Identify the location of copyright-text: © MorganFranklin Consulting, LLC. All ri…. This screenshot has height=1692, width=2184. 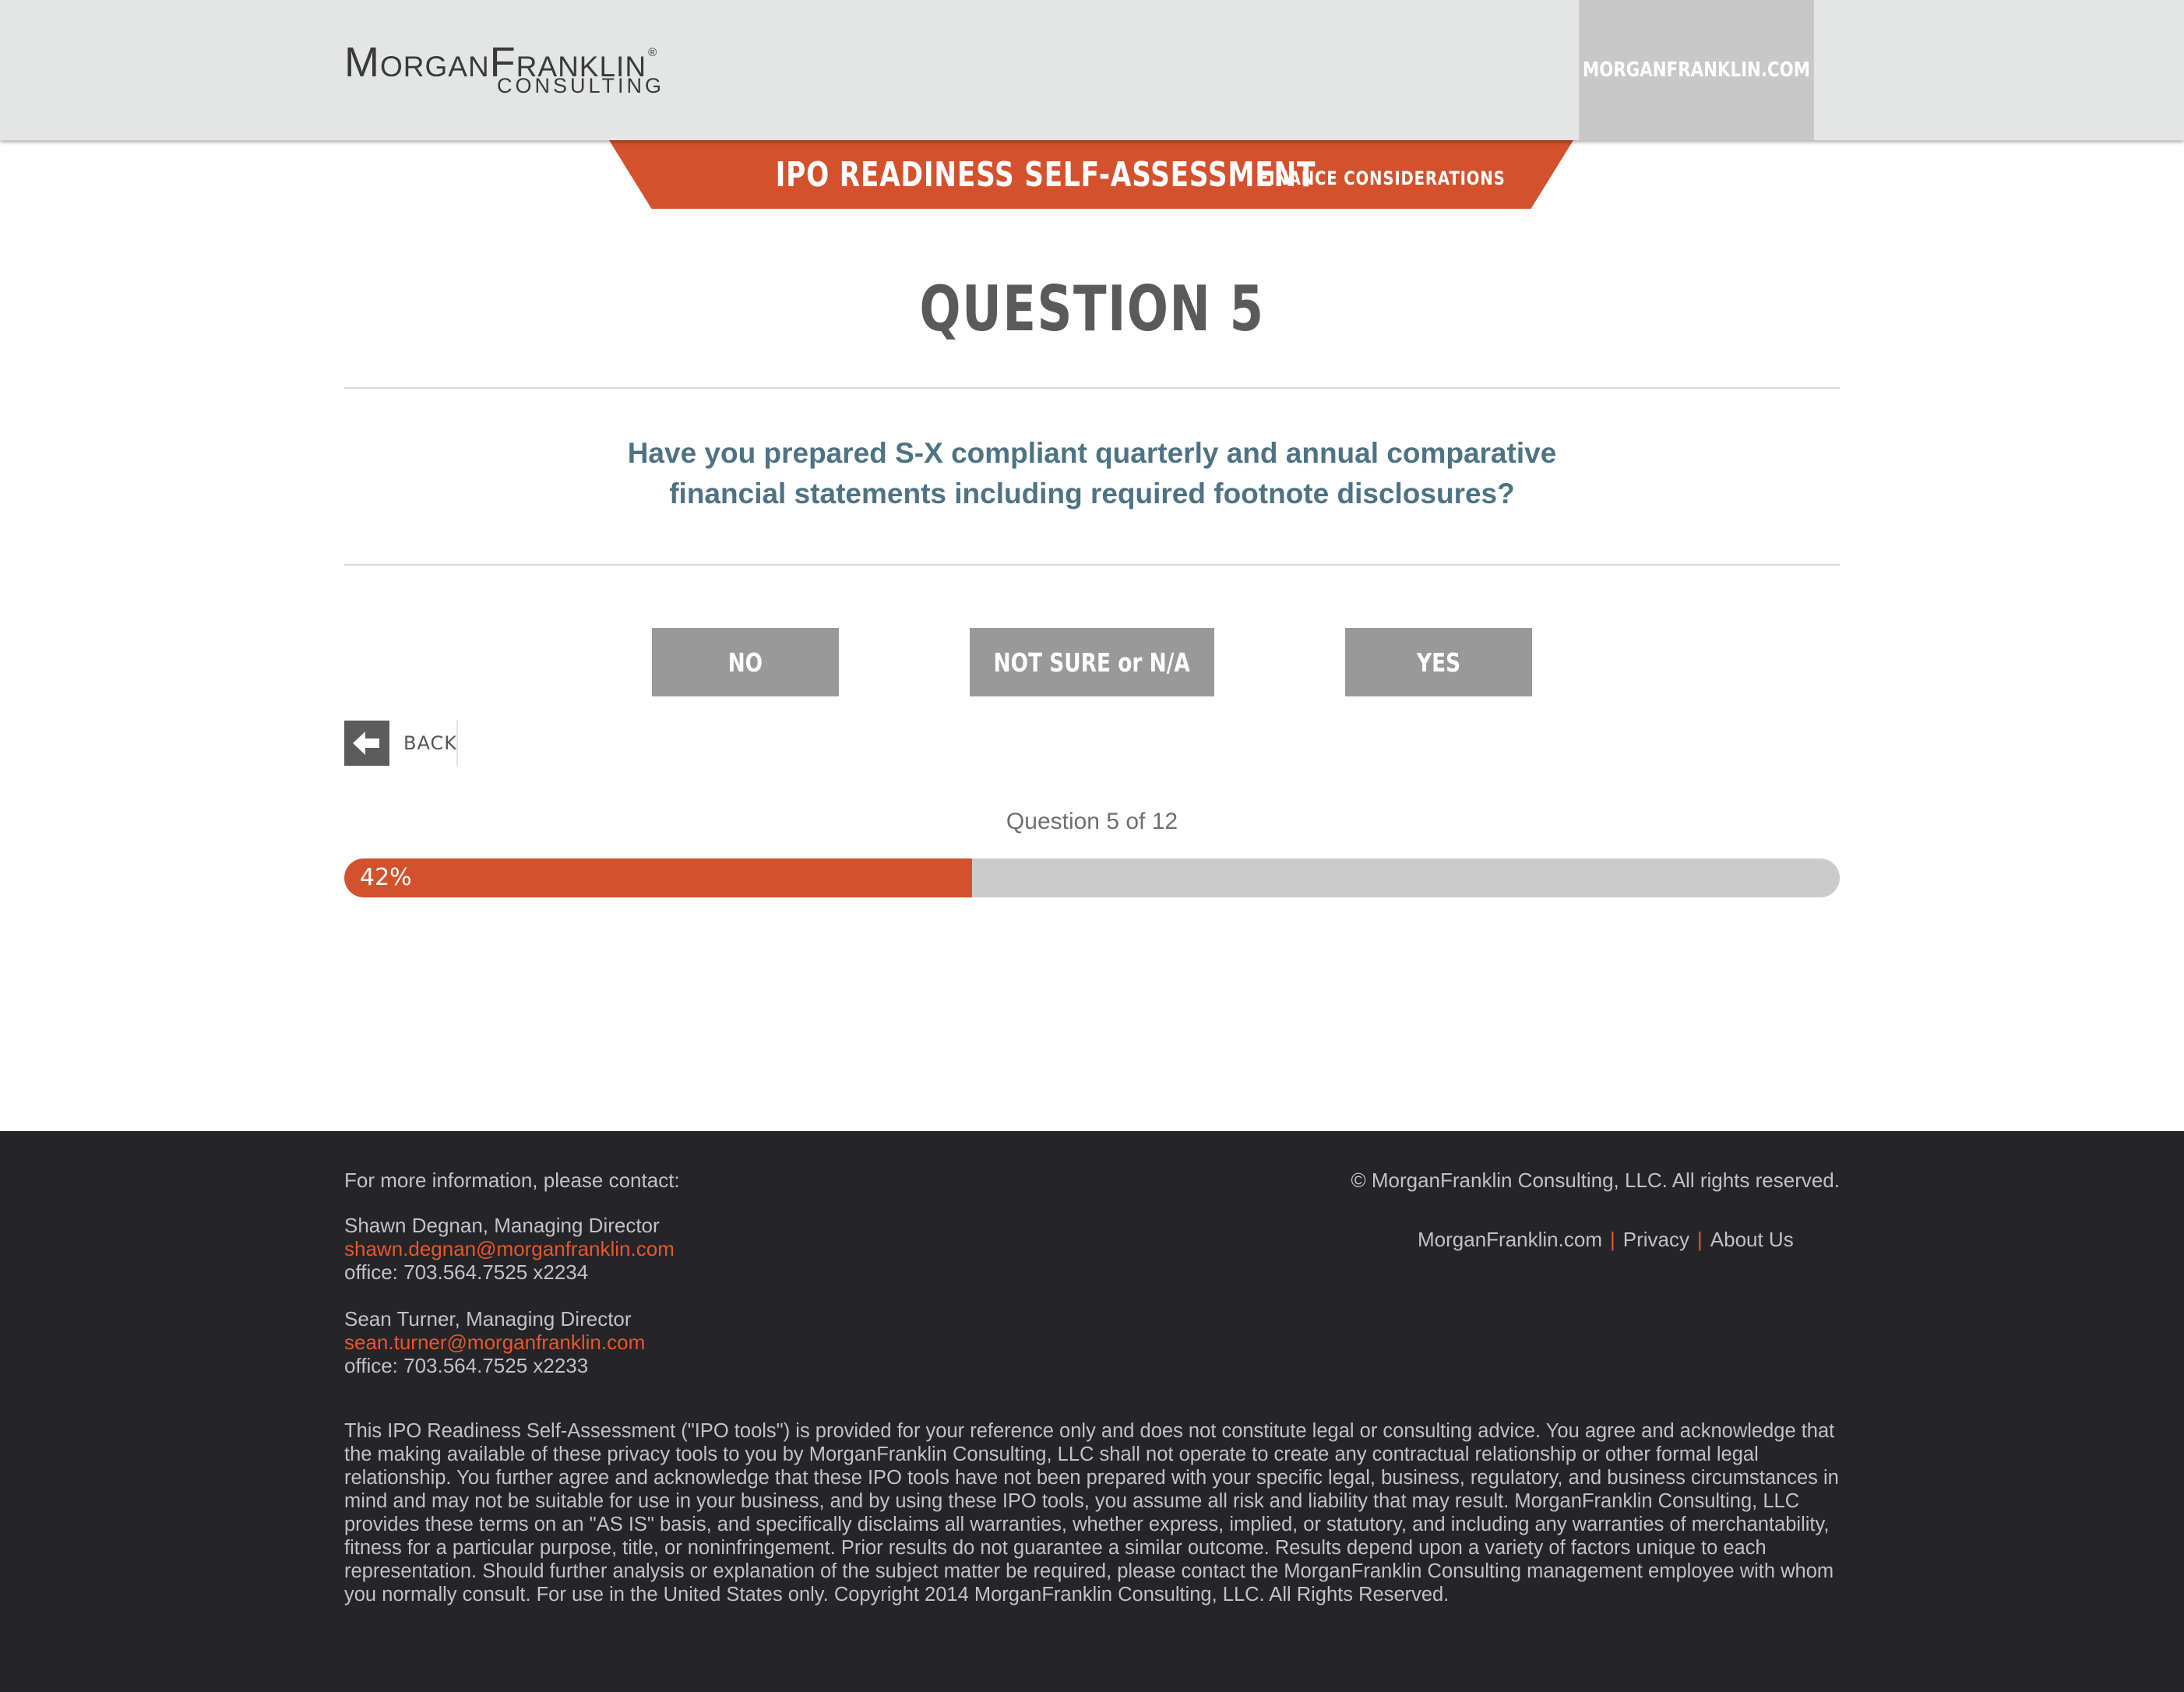
(1595, 1180).